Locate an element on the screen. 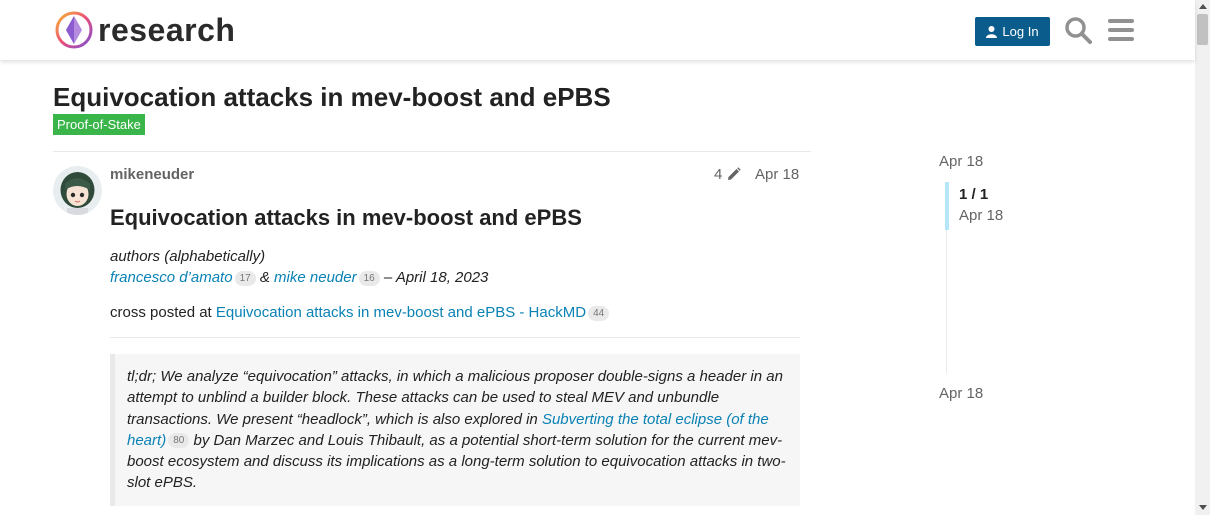 This screenshot has width=1210, height=515. link-click-count: 80 is located at coordinates (179, 441).